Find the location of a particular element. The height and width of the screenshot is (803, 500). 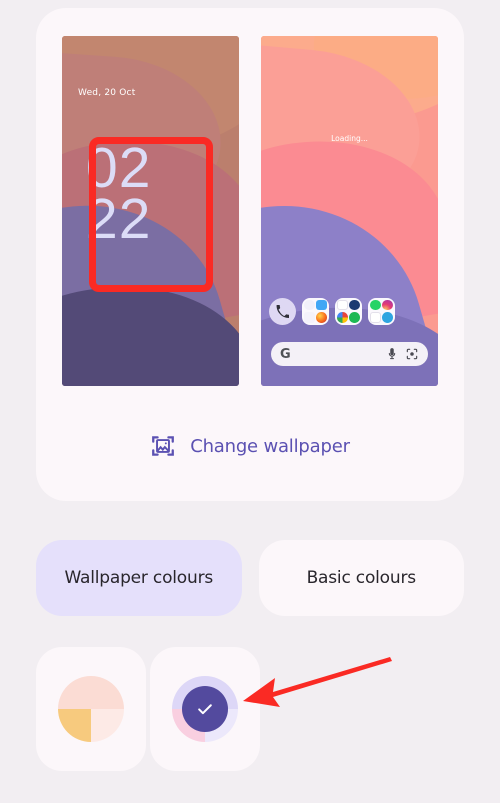

app-mail-icon is located at coordinates (375, 317).